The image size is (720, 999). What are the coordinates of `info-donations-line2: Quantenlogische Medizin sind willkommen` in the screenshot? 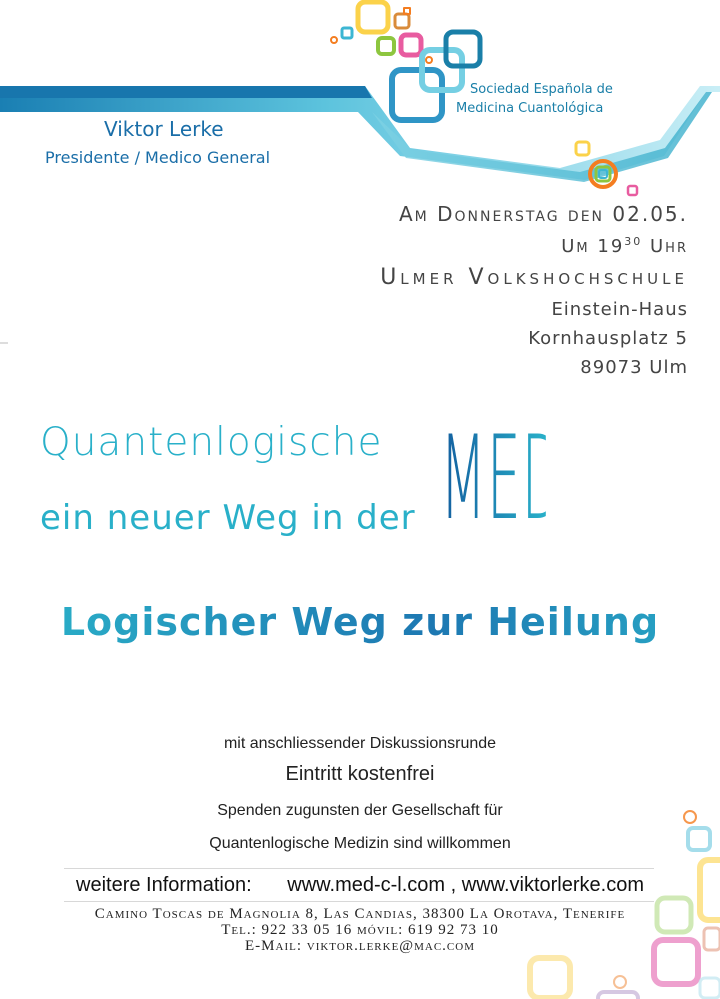 It's located at (360, 843).